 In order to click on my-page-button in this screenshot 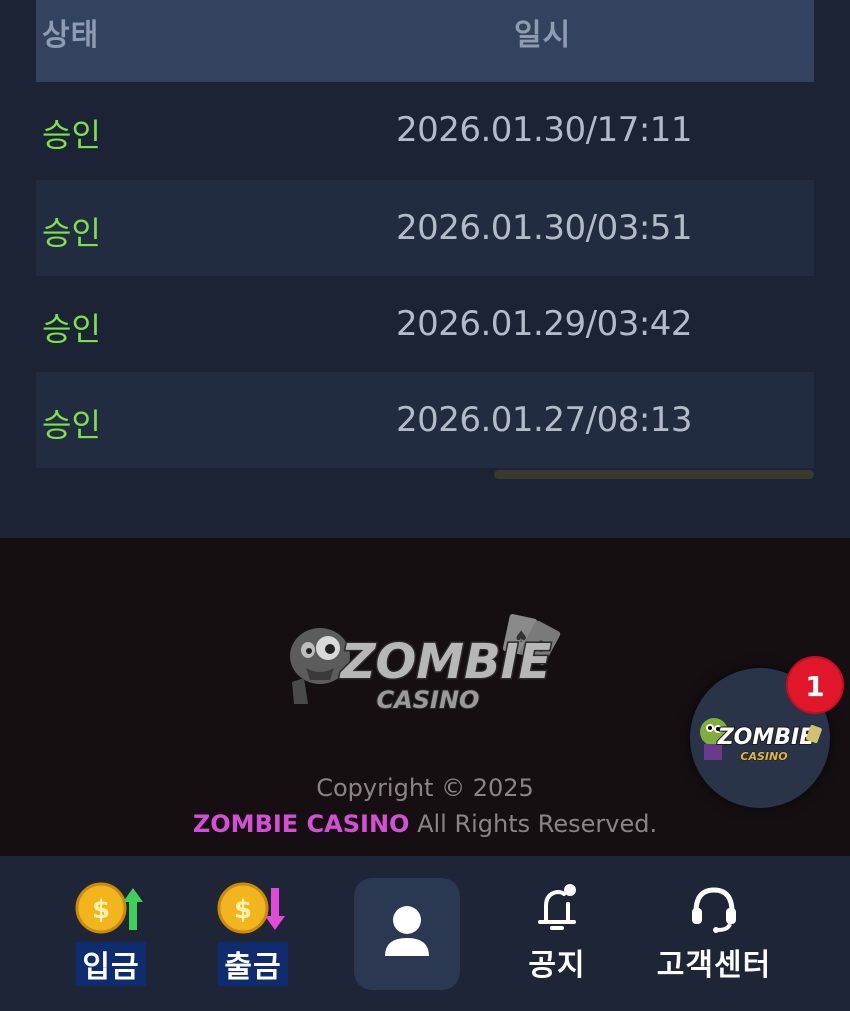, I will do `click(407, 934)`.